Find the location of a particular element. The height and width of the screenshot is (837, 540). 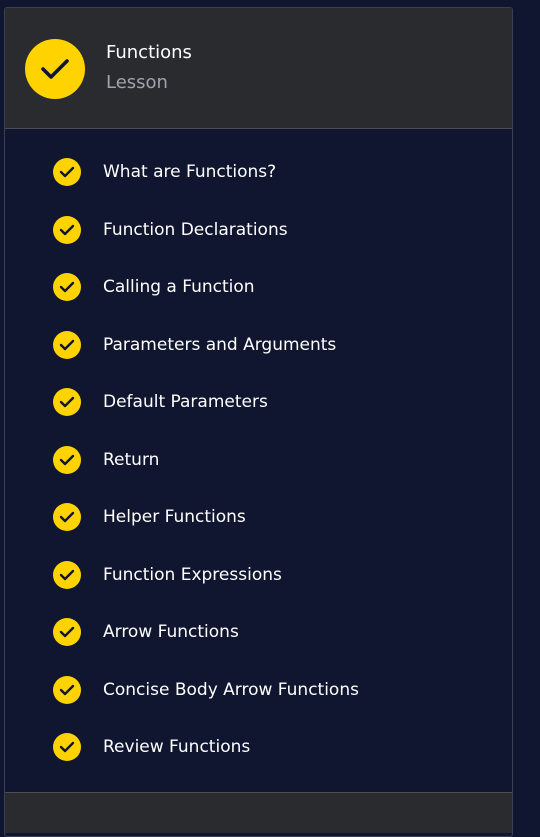

lesson-item-arrow-functions: Arrow Functions is located at coordinates (146, 632).